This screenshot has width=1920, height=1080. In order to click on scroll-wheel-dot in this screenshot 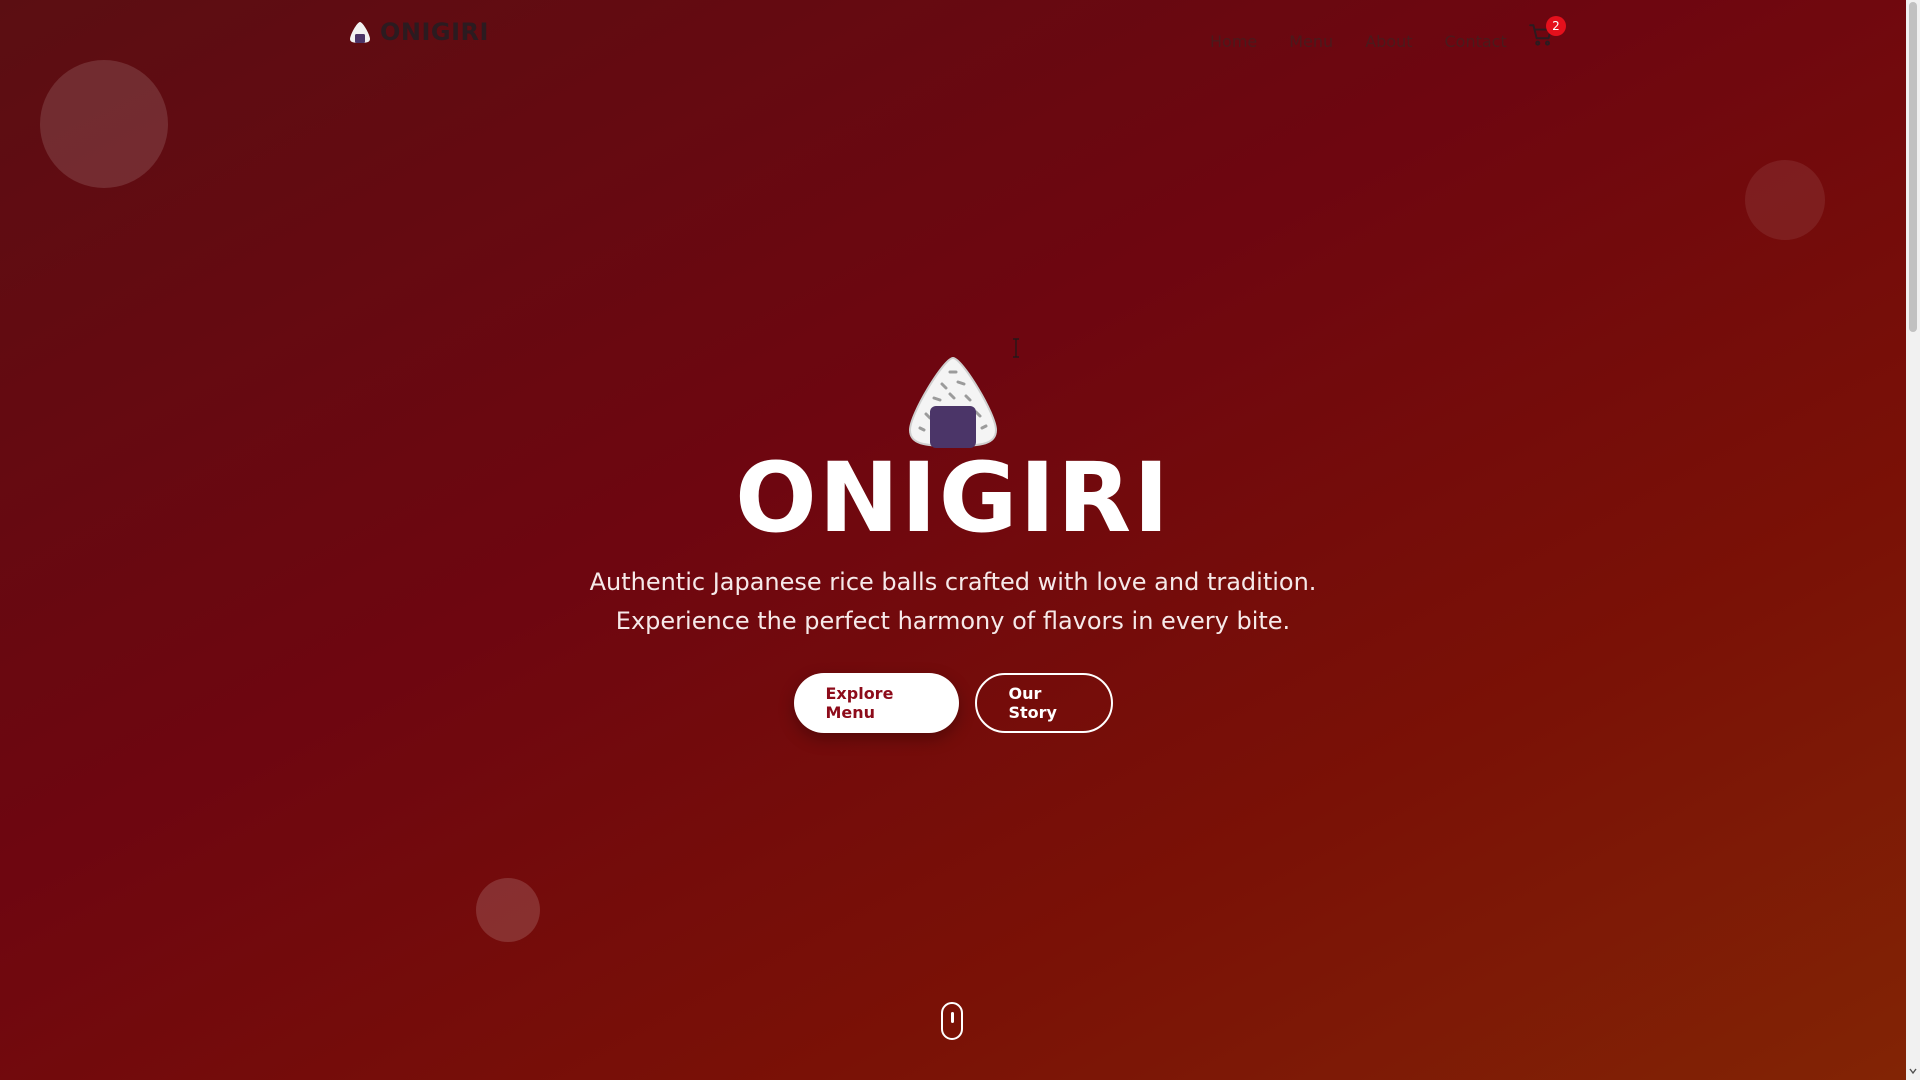, I will do `click(952, 1017)`.